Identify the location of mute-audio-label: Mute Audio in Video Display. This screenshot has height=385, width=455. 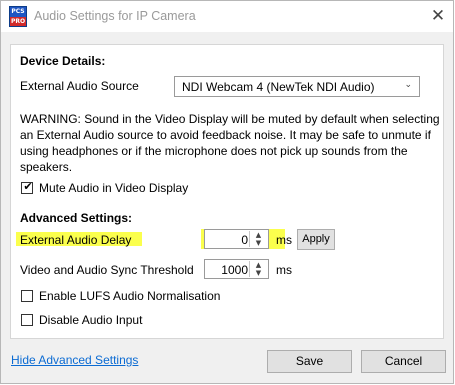
(114, 188).